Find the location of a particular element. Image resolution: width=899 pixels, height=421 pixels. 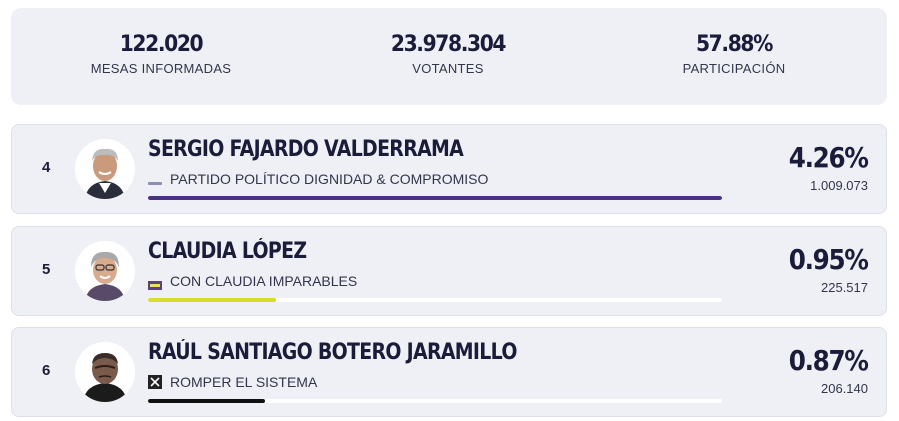

stat-votantes-label: VOTANTES is located at coordinates (448, 68).